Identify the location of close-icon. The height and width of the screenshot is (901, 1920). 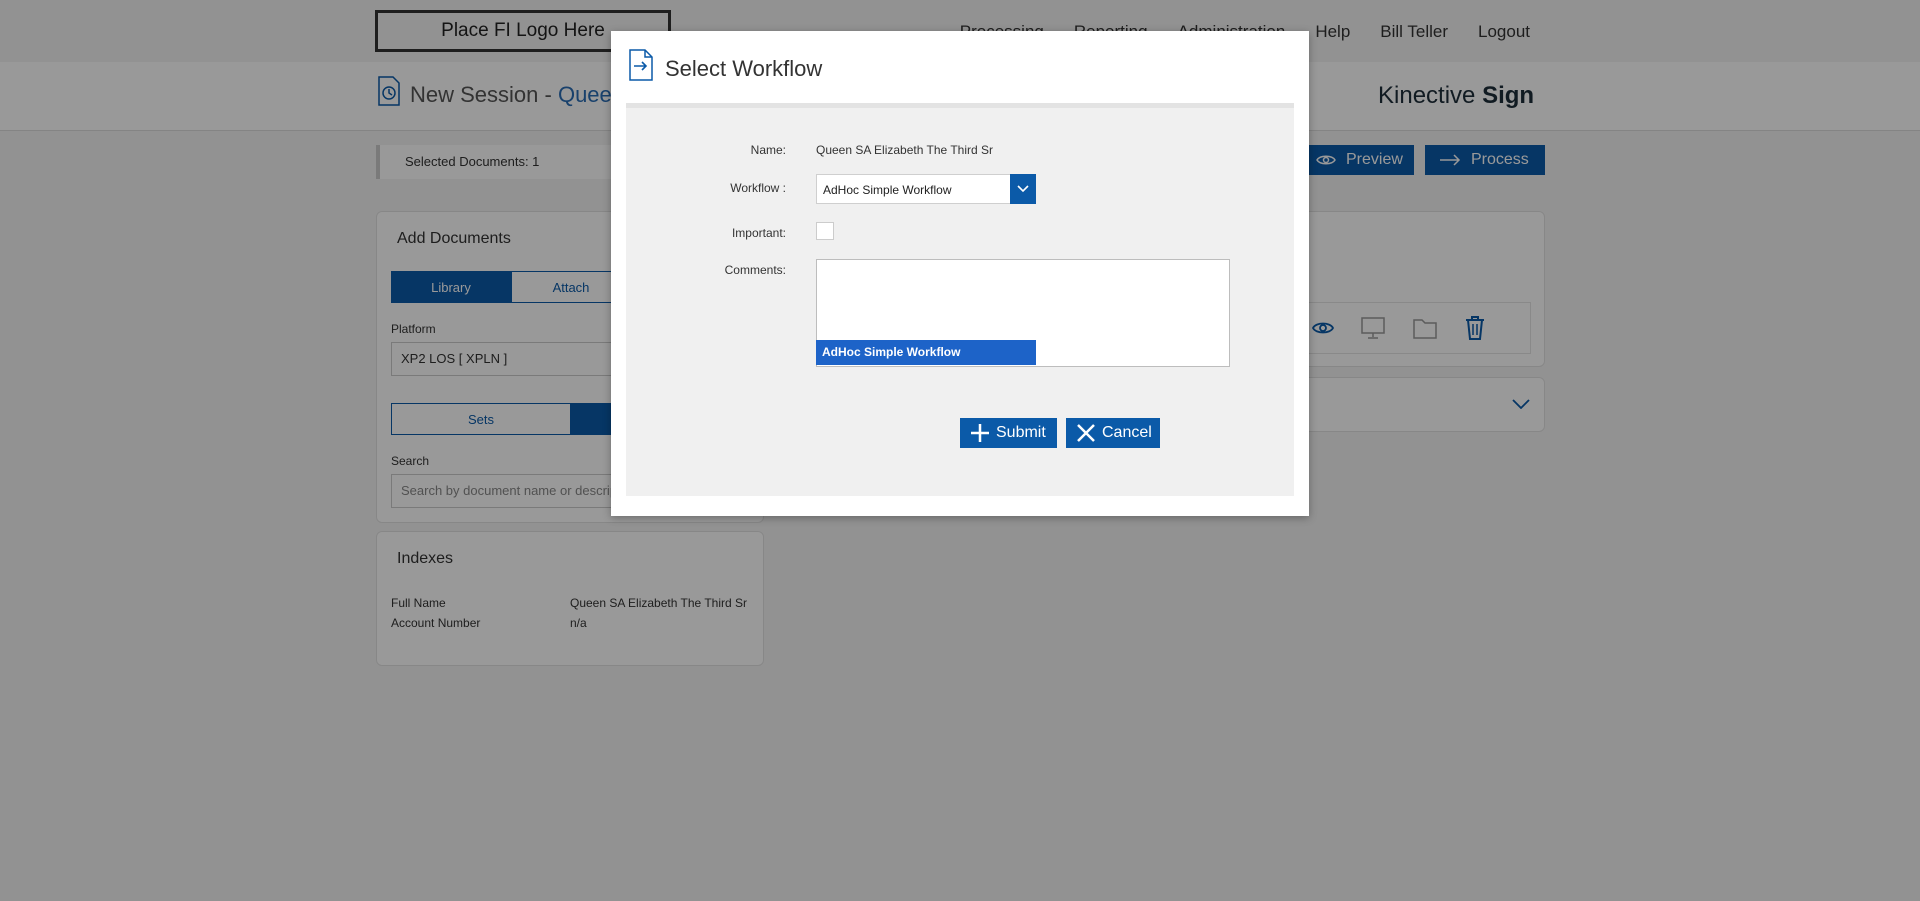
(1086, 433).